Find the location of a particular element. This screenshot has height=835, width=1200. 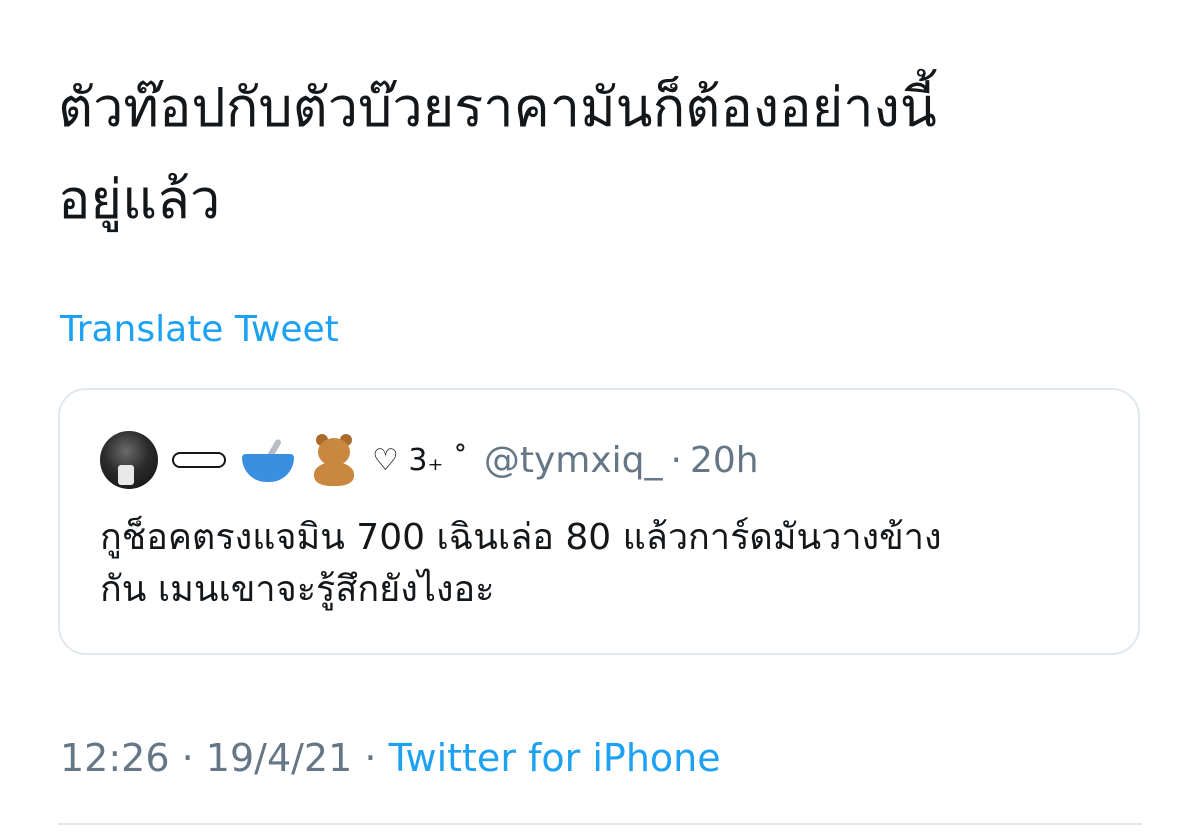

tweet-text-line-1: ตัวท๊อปกับตัวบ๊วยราคามันก็ต้องอย่างนี้ is located at coordinates (497, 107).